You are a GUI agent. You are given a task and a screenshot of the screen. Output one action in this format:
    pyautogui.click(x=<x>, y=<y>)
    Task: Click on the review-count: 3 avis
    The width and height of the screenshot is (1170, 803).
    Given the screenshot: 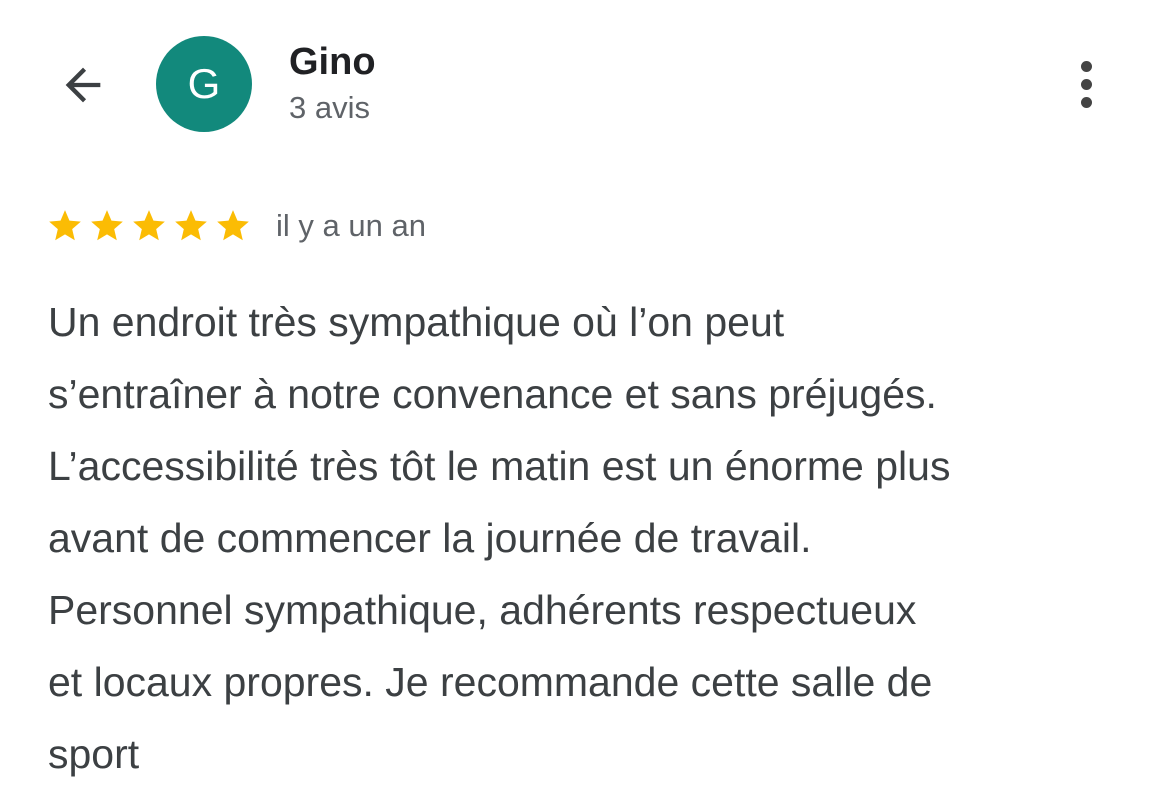 What is the action you would take?
    pyautogui.click(x=329, y=107)
    